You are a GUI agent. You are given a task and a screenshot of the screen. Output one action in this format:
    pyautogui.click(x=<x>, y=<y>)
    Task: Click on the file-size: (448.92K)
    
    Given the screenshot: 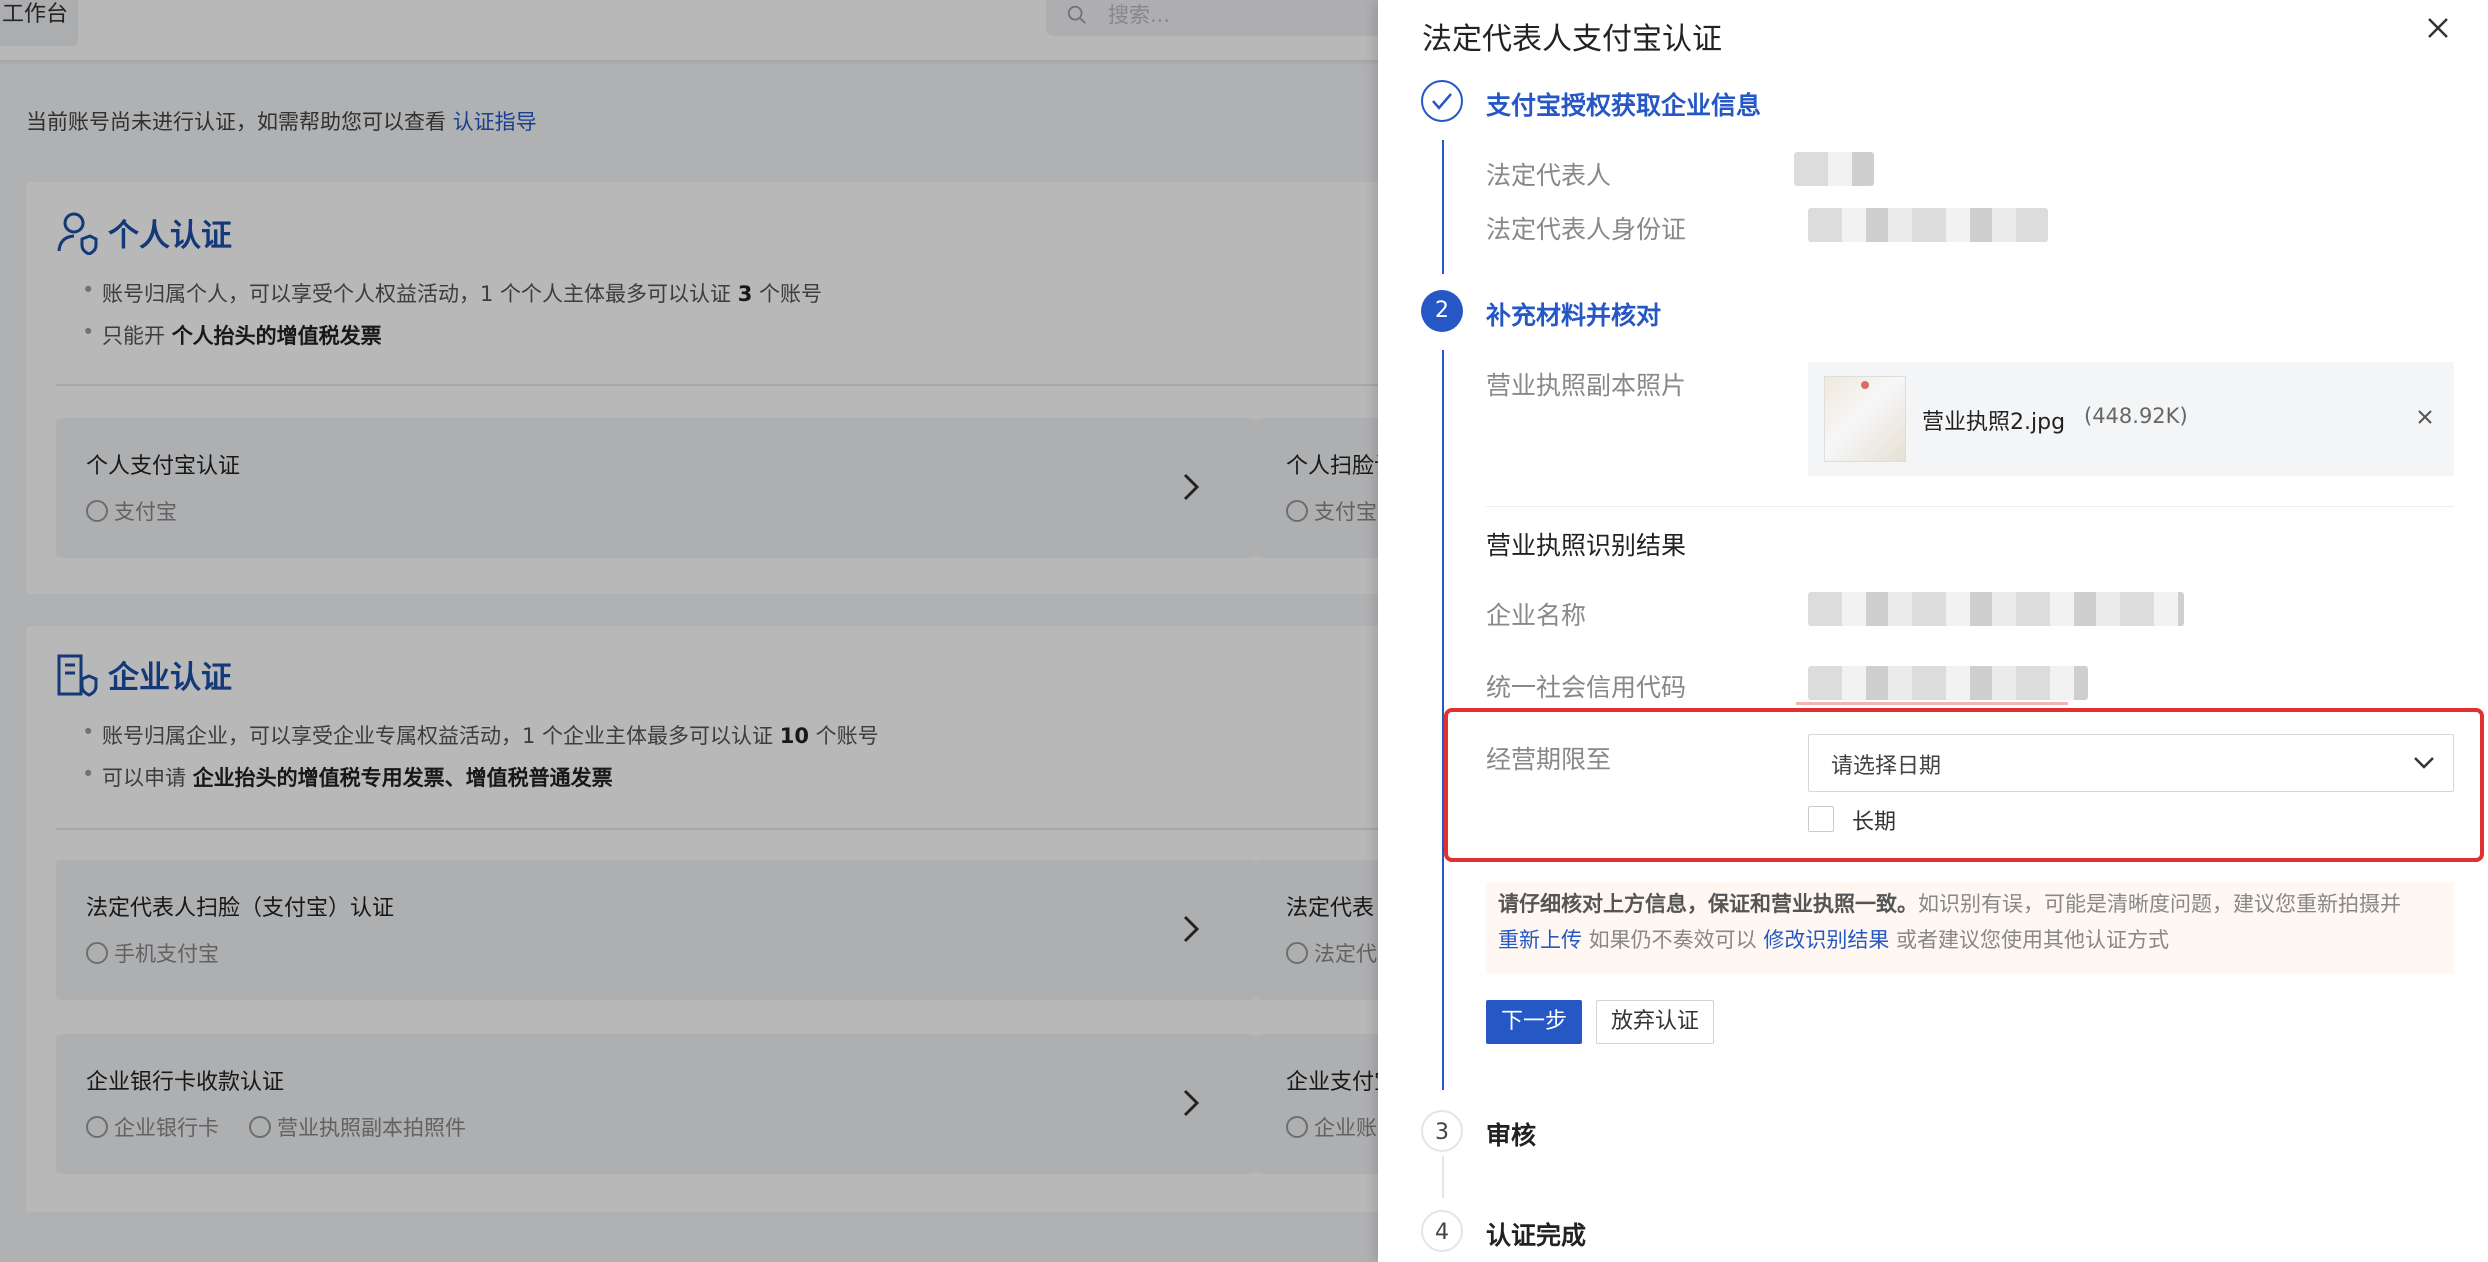 What is the action you would take?
    pyautogui.click(x=2136, y=416)
    